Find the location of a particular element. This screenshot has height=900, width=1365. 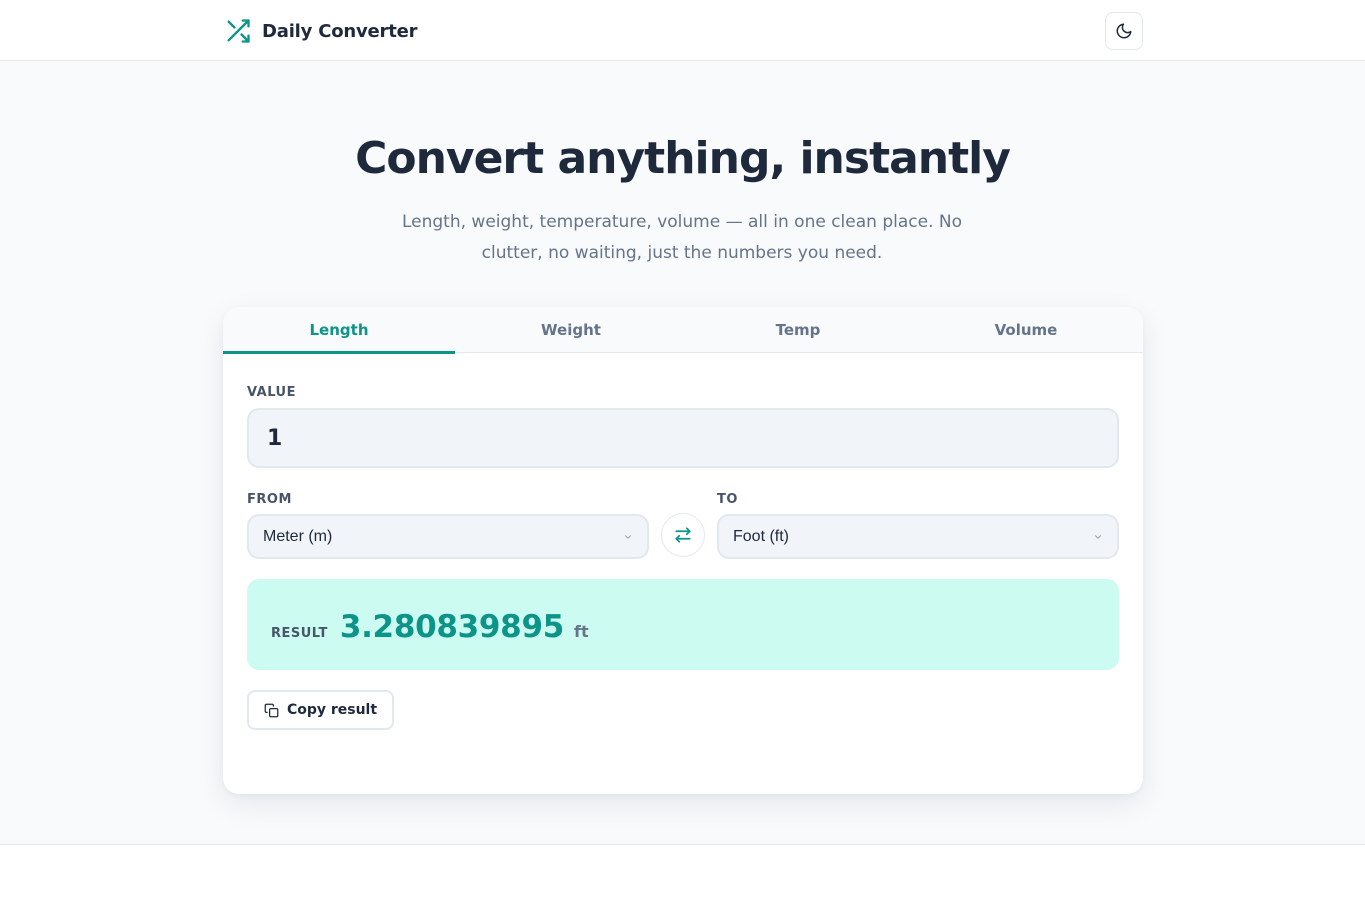

value-input is located at coordinates (683, 438).